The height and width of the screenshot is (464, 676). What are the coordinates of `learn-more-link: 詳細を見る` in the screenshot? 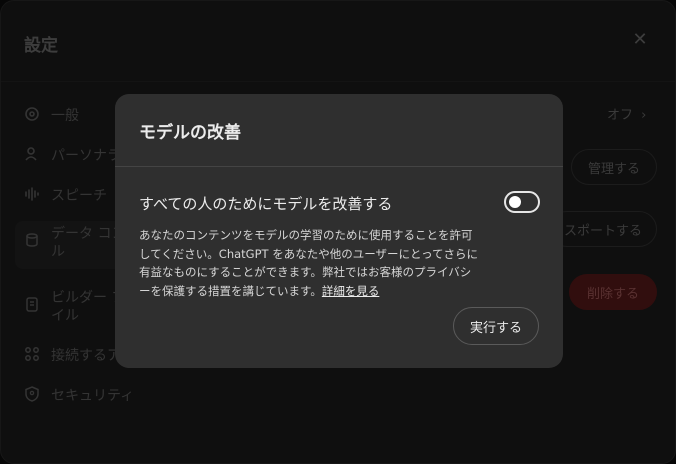 It's located at (351, 291).